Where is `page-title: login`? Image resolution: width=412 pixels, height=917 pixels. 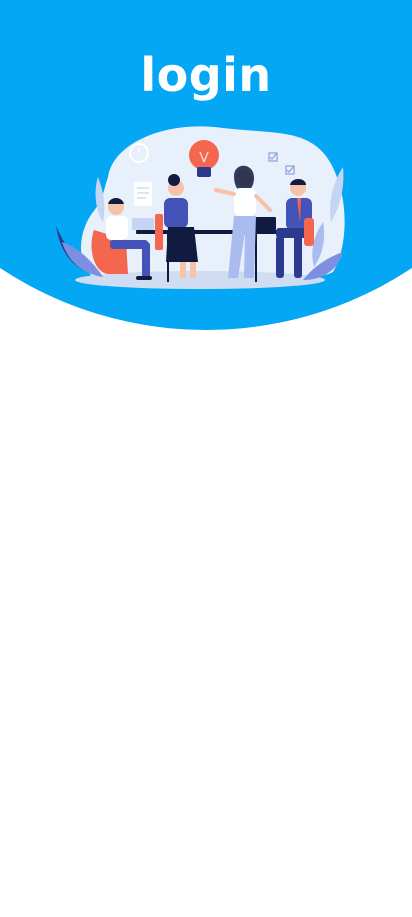
page-title: login is located at coordinates (206, 75).